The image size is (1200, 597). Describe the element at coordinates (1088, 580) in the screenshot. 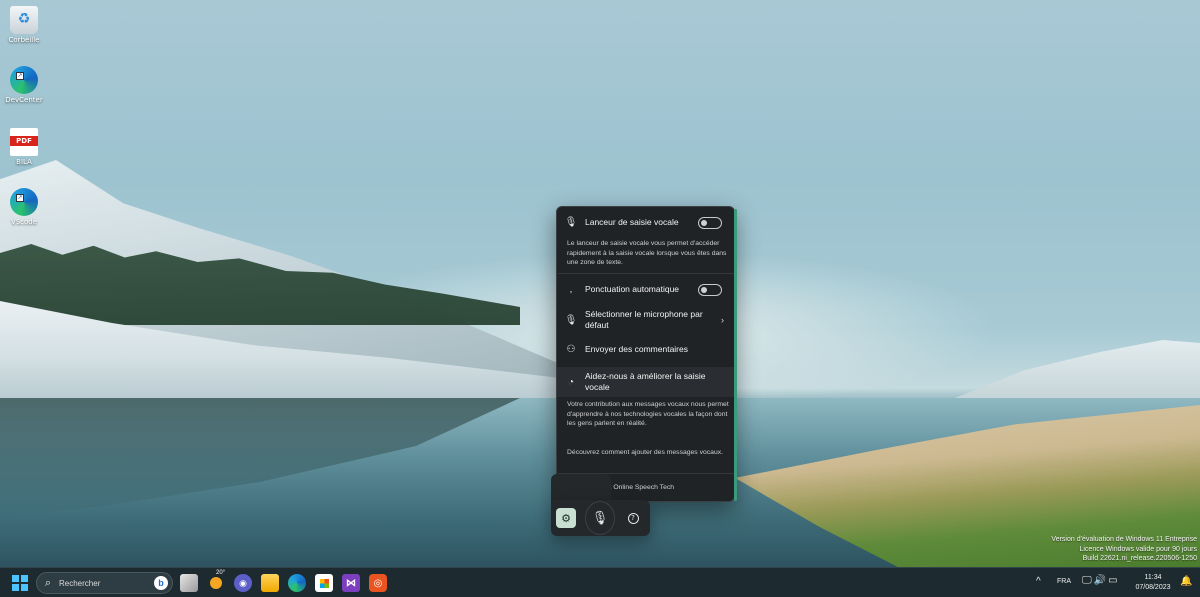

I see `network-icon: 🖵` at that location.